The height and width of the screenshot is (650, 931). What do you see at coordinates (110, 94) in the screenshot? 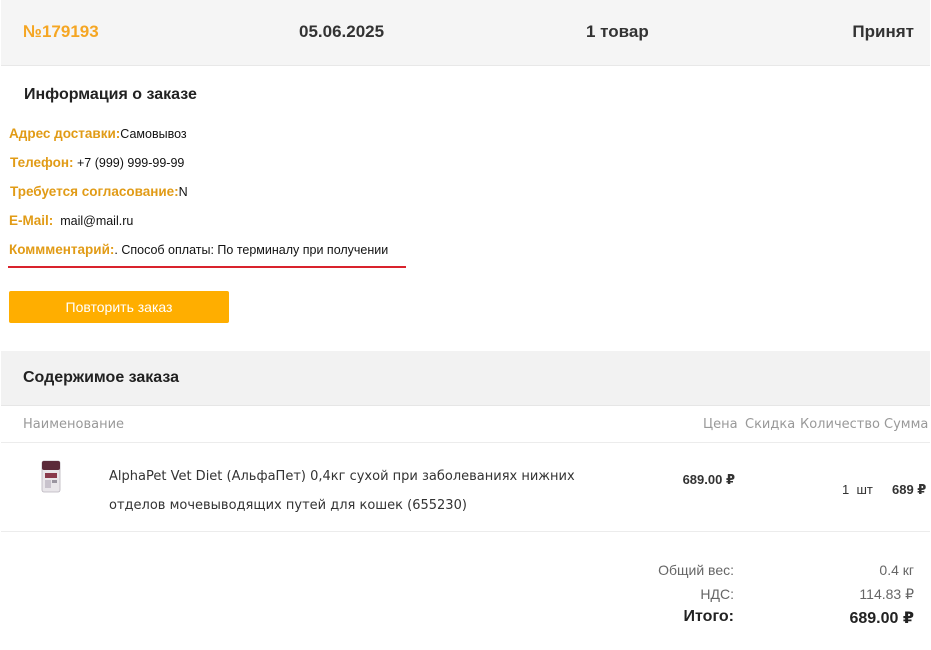
I see `order-info-title: Информация о заказе` at bounding box center [110, 94].